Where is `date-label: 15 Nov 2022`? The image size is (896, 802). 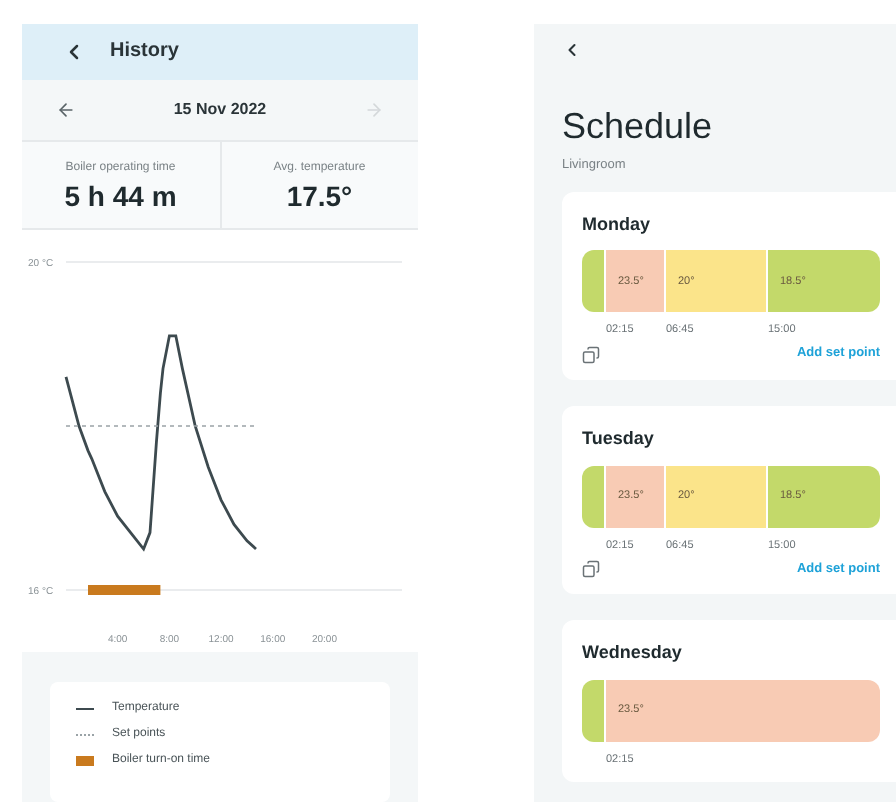 date-label: 15 Nov 2022 is located at coordinates (220, 109).